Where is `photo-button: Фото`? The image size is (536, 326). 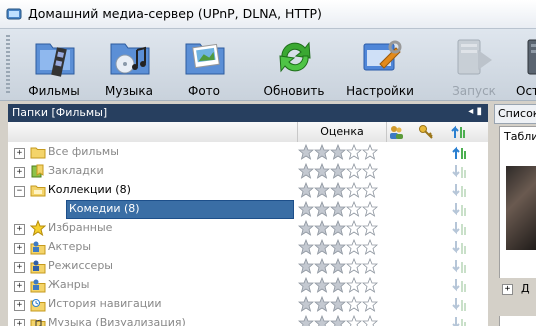 photo-button: Фото is located at coordinates (204, 65).